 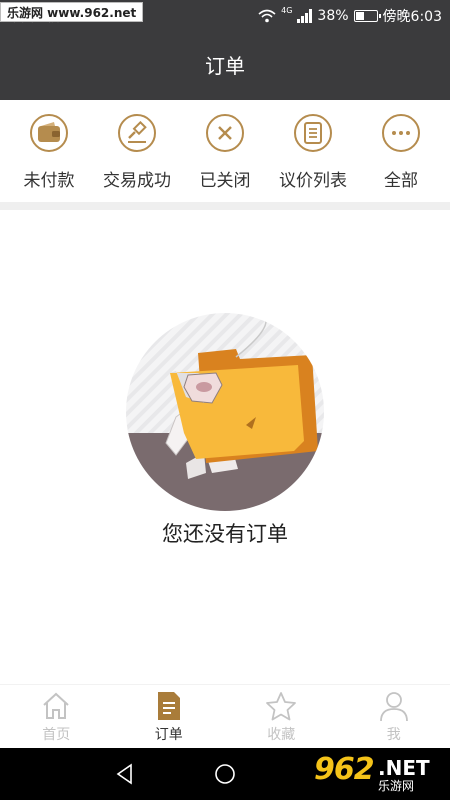 I want to click on home-nav-icon, so click(x=225, y=774).